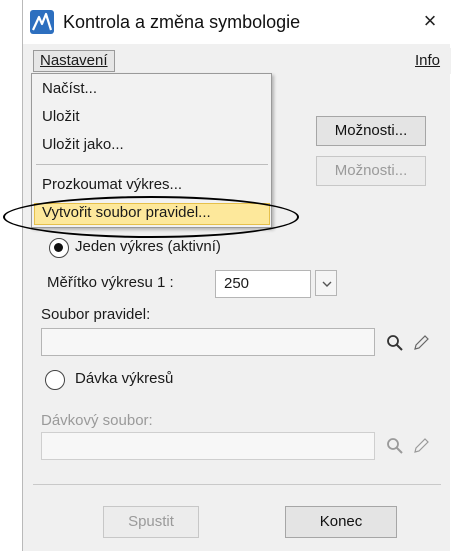  What do you see at coordinates (263, 284) in the screenshot?
I see `scale-select: 250` at bounding box center [263, 284].